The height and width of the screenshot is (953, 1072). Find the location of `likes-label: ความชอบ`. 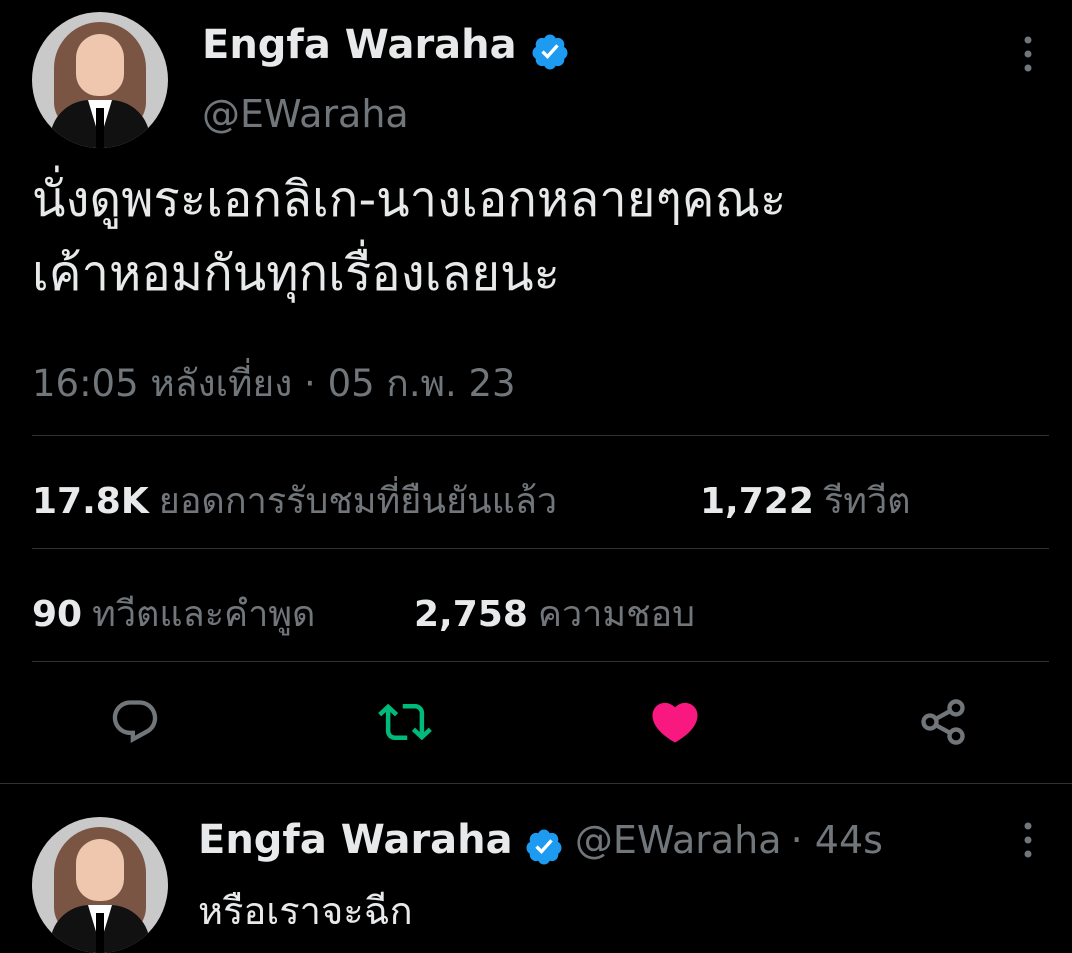

likes-label: ความชอบ is located at coordinates (616, 614).